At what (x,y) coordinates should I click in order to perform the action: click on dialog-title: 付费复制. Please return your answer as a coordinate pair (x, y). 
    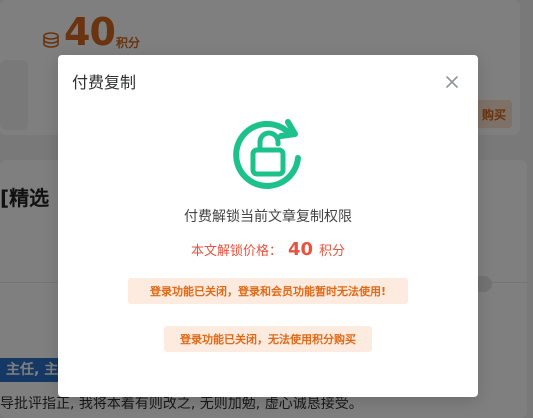
    Looking at the image, I should click on (104, 82).